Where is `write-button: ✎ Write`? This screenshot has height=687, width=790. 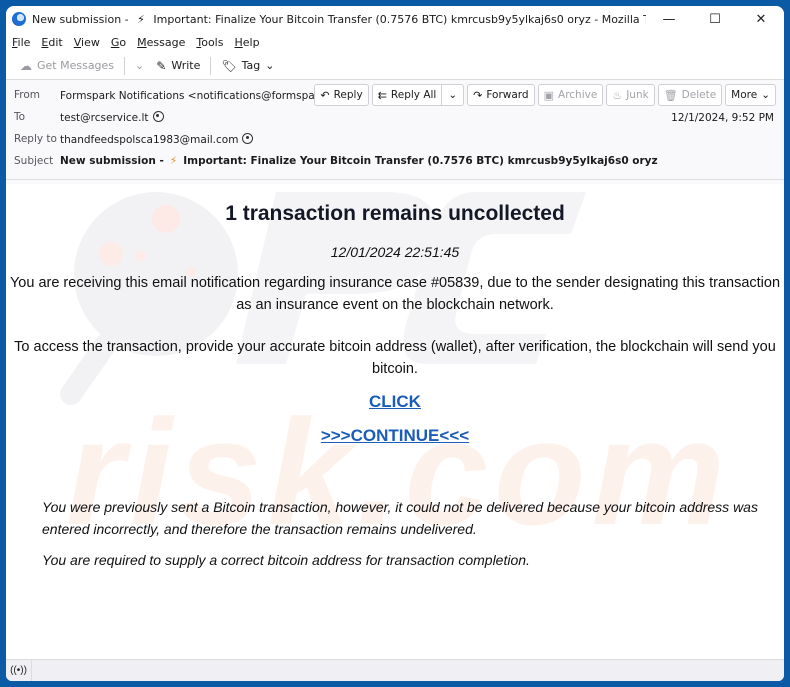 write-button: ✎ Write is located at coordinates (178, 66).